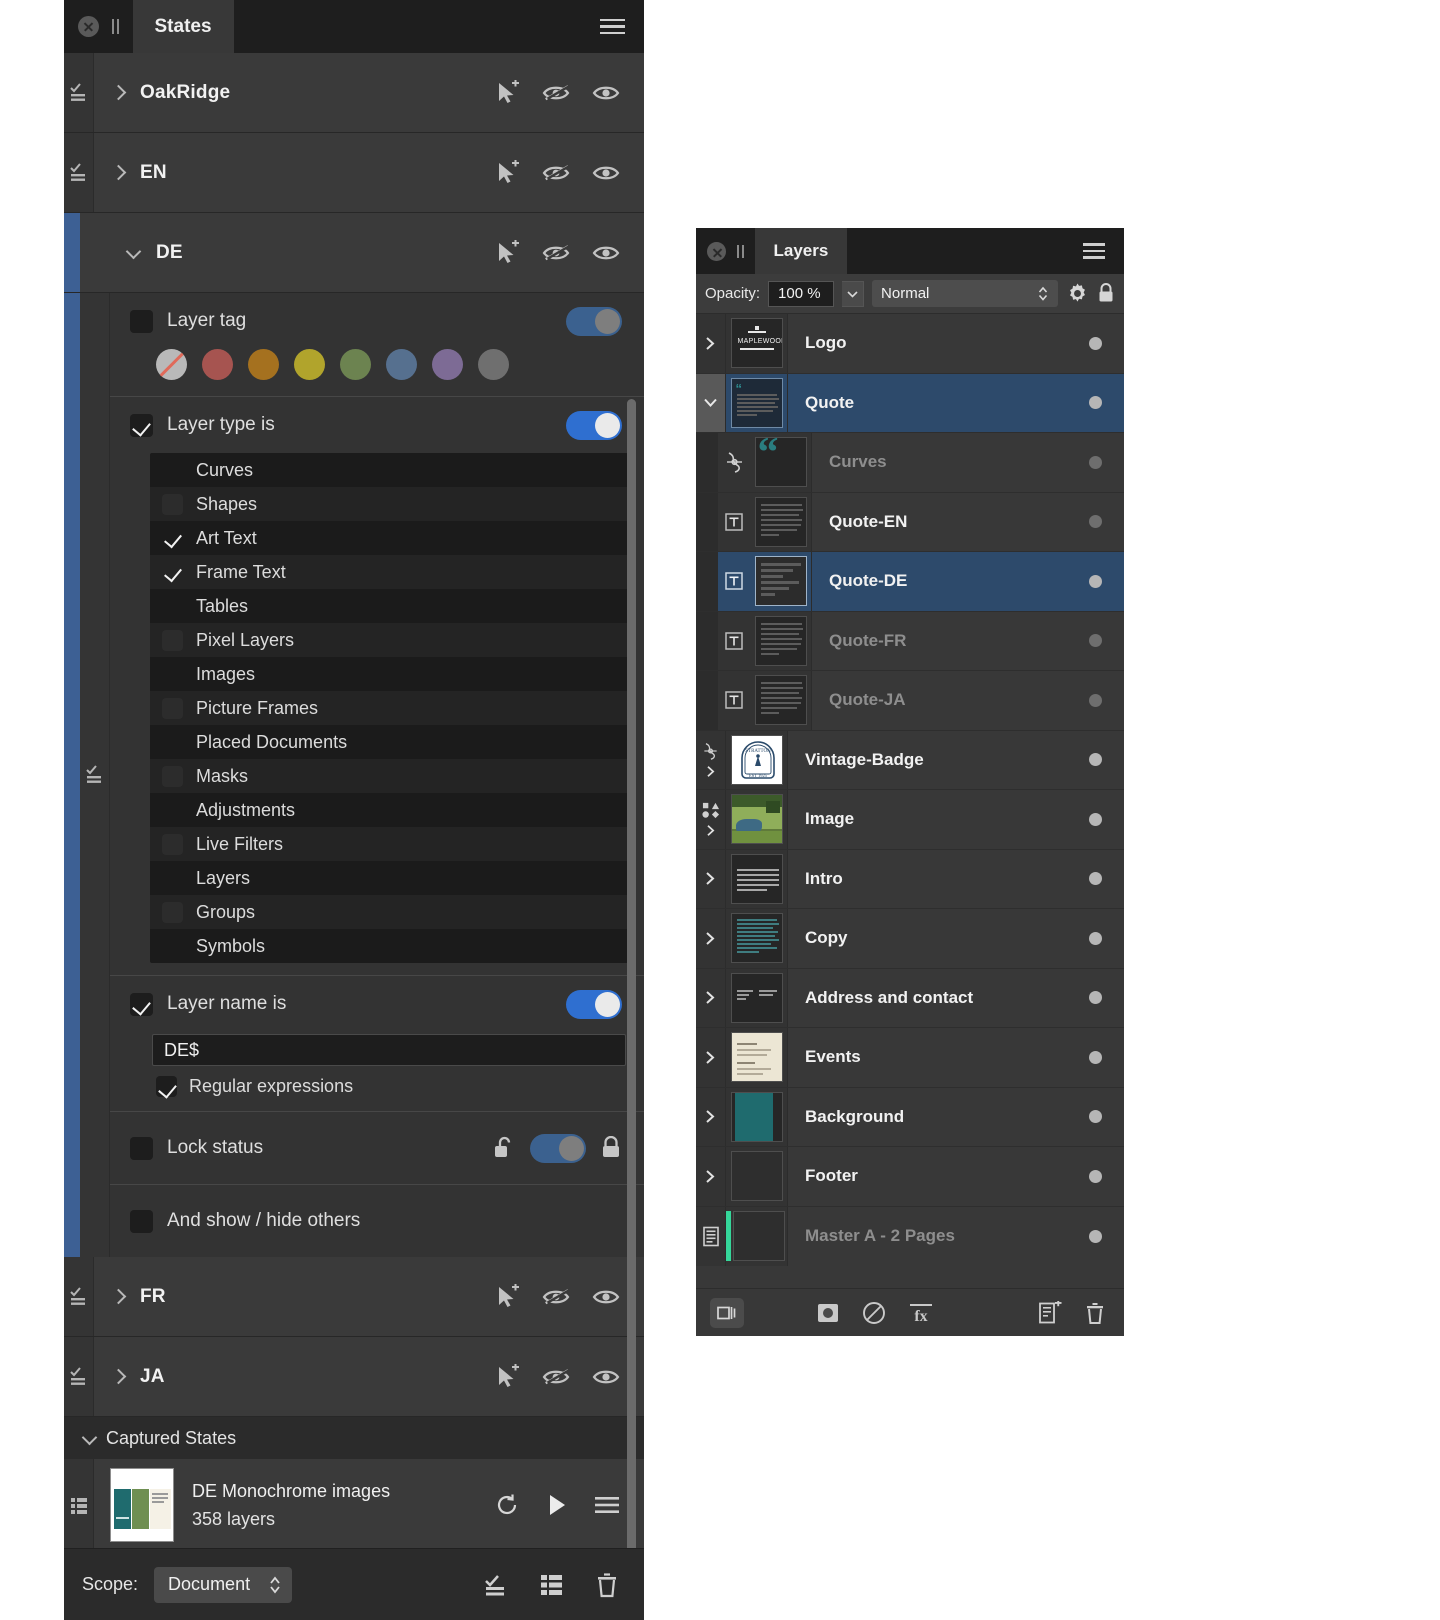 This screenshot has width=1440, height=1620. Describe the element at coordinates (910, 1058) in the screenshot. I see `layer-row-events: Events` at that location.